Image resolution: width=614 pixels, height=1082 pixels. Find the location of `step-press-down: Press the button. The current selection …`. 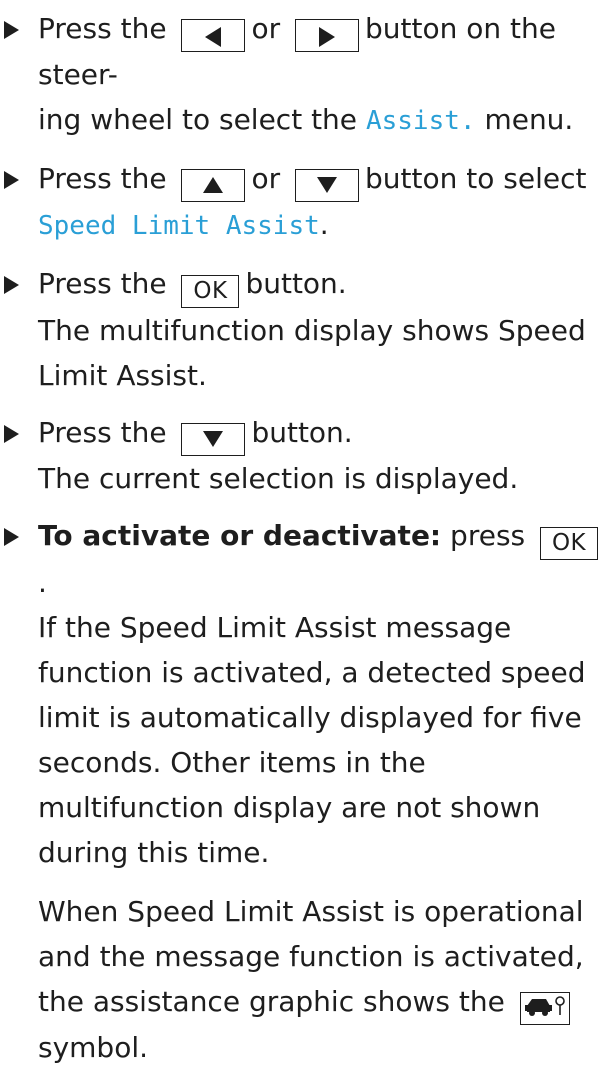

step-press-down: Press the button. The current selection … is located at coordinates (307, 455).